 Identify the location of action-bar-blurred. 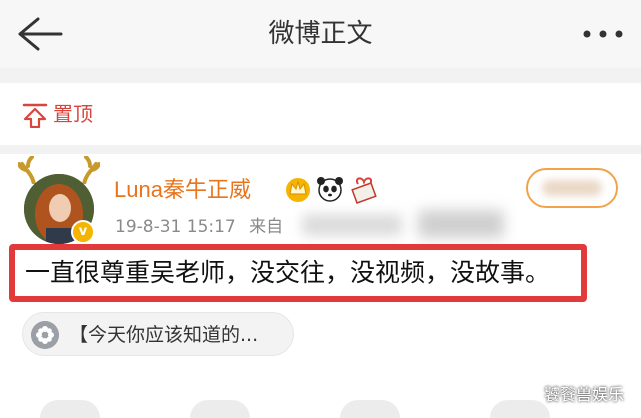
(320, 409).